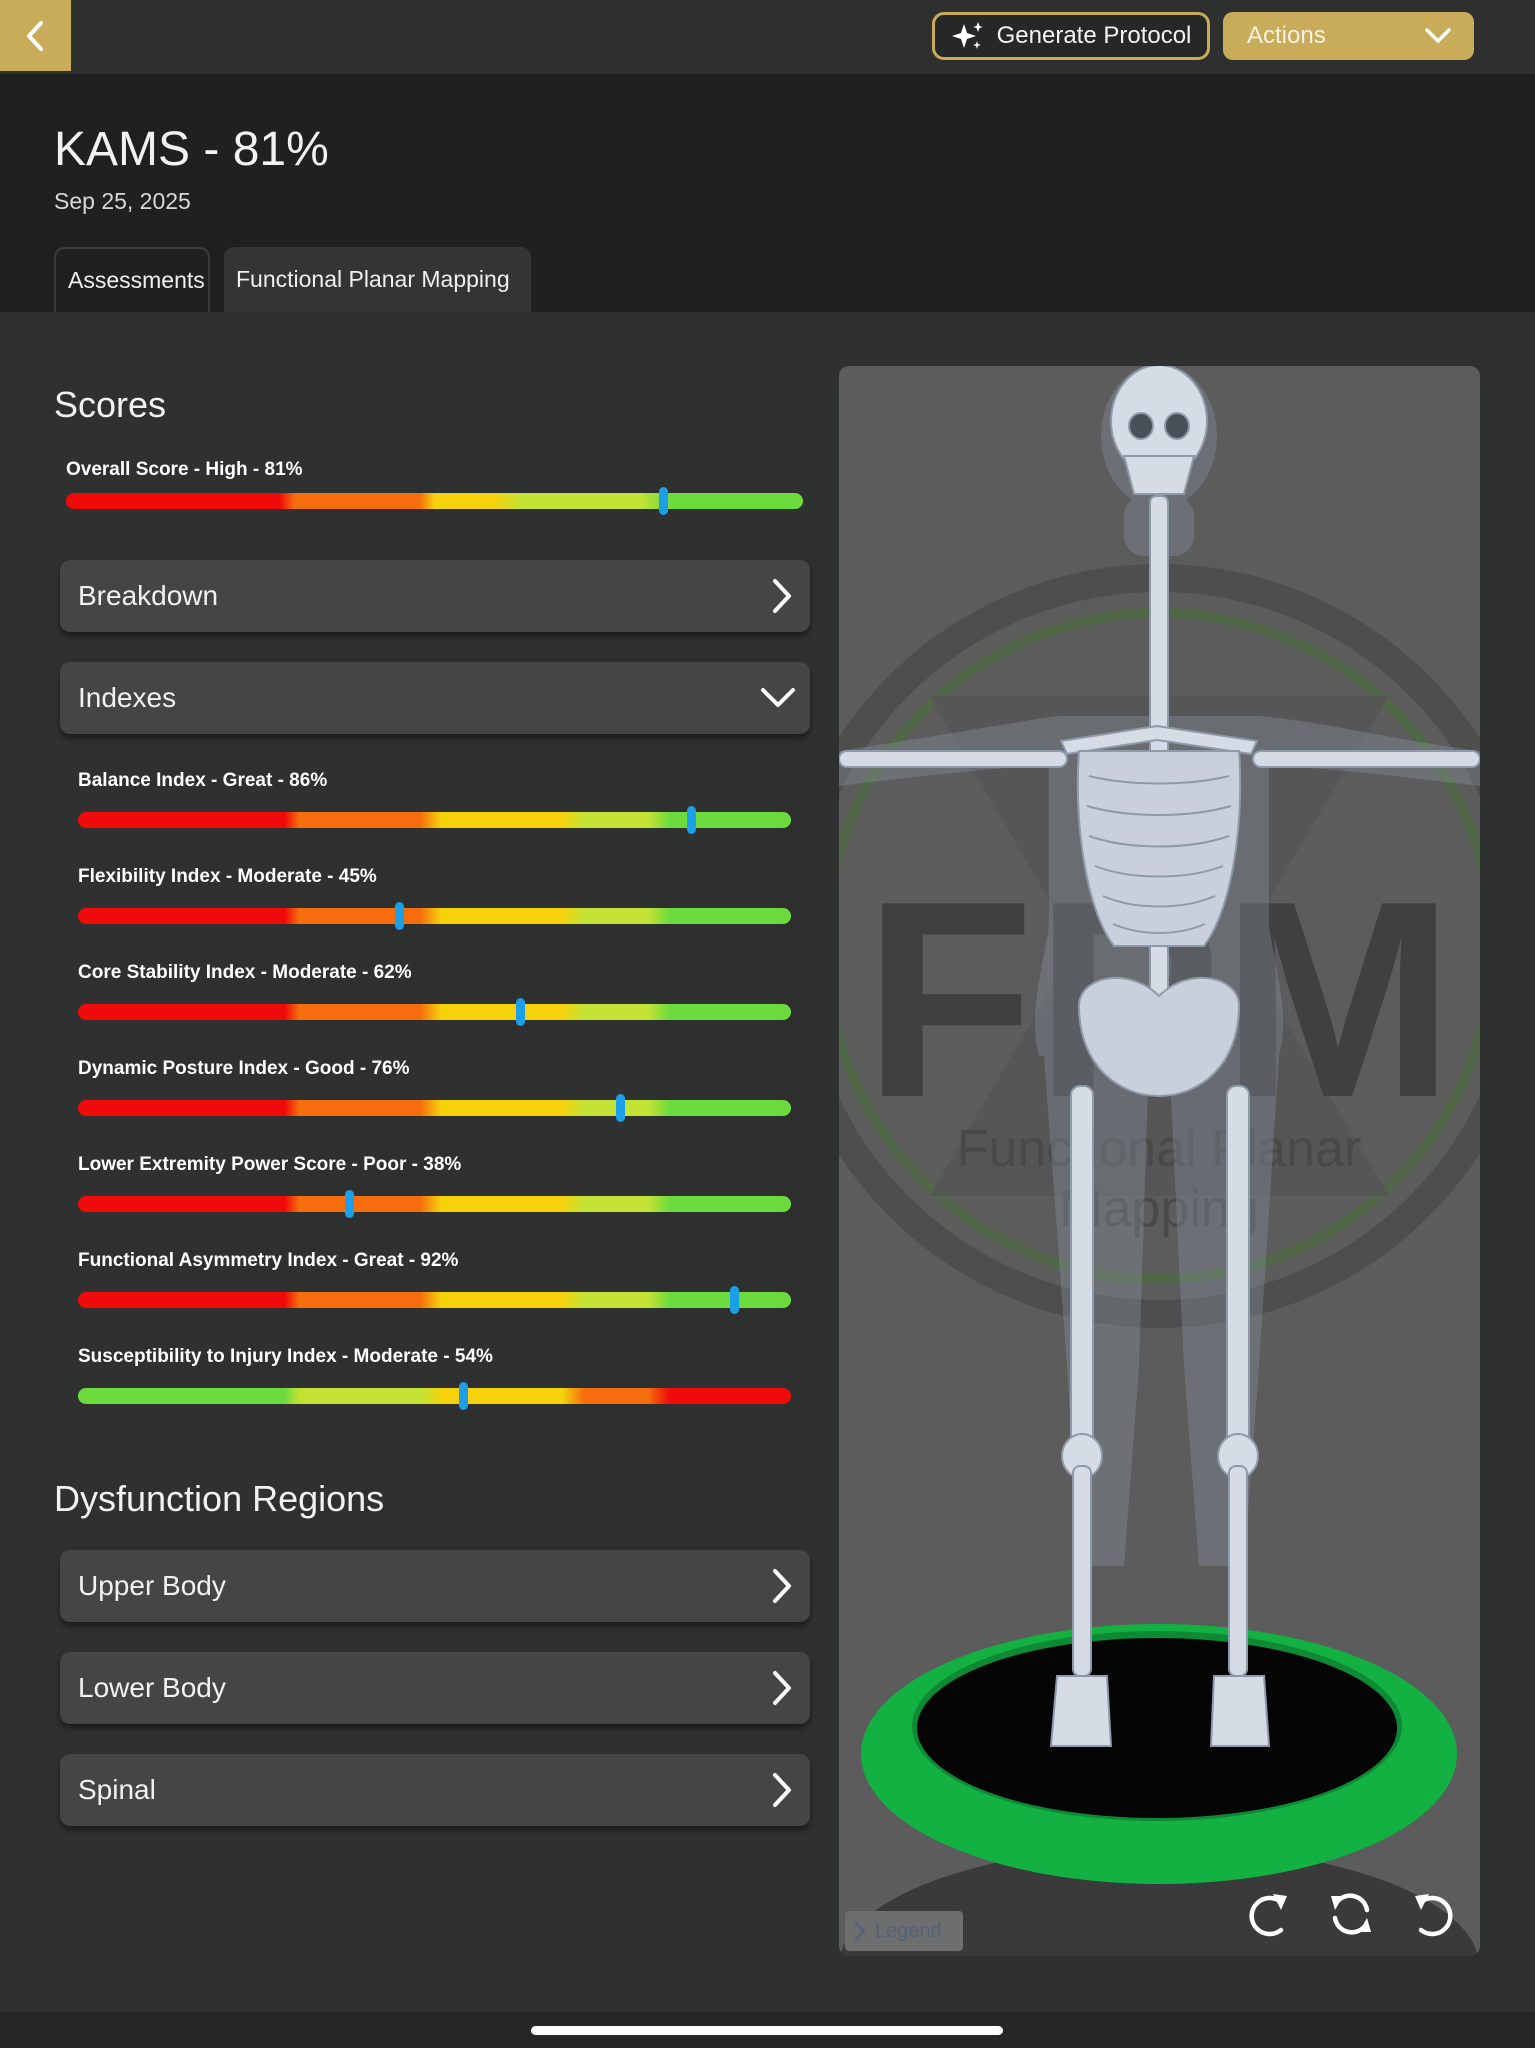 Image resolution: width=1535 pixels, height=2048 pixels. I want to click on index-label: Functional Asymmetry Index - Great - 92%, so click(268, 1260).